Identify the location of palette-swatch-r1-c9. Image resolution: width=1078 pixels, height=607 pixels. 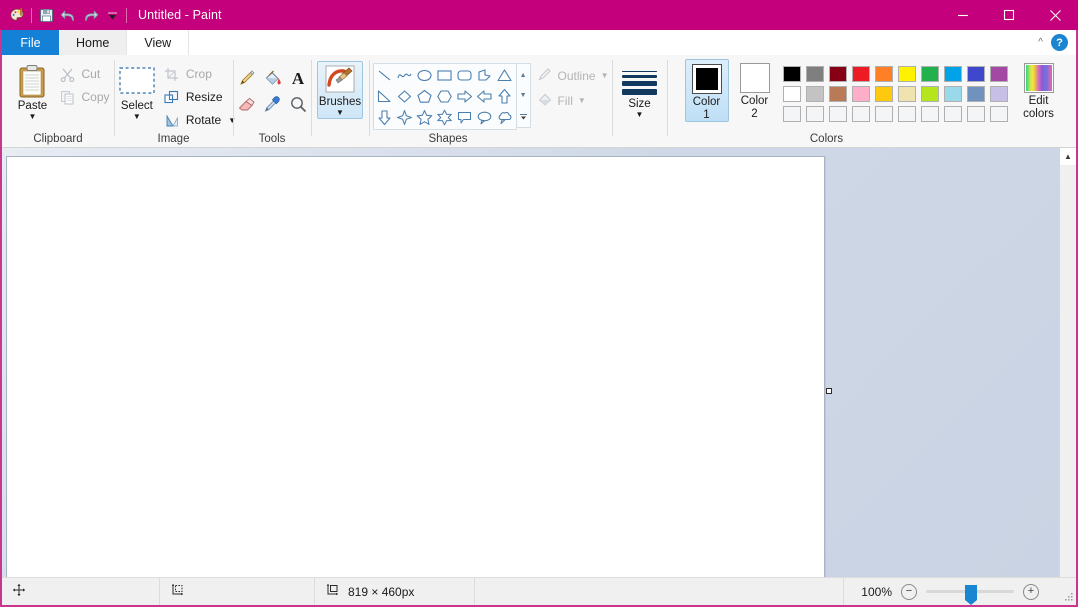
(976, 74).